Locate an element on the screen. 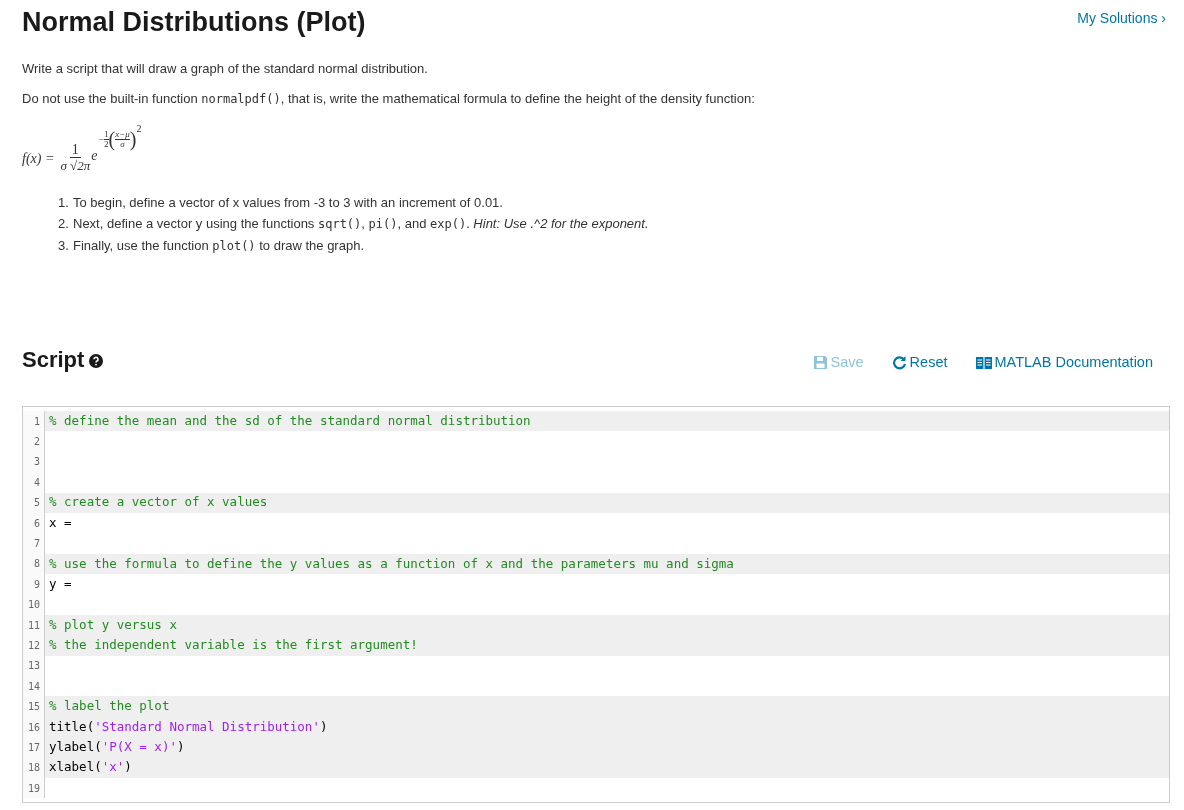  formula-text: ( is located at coordinates (112, 139).